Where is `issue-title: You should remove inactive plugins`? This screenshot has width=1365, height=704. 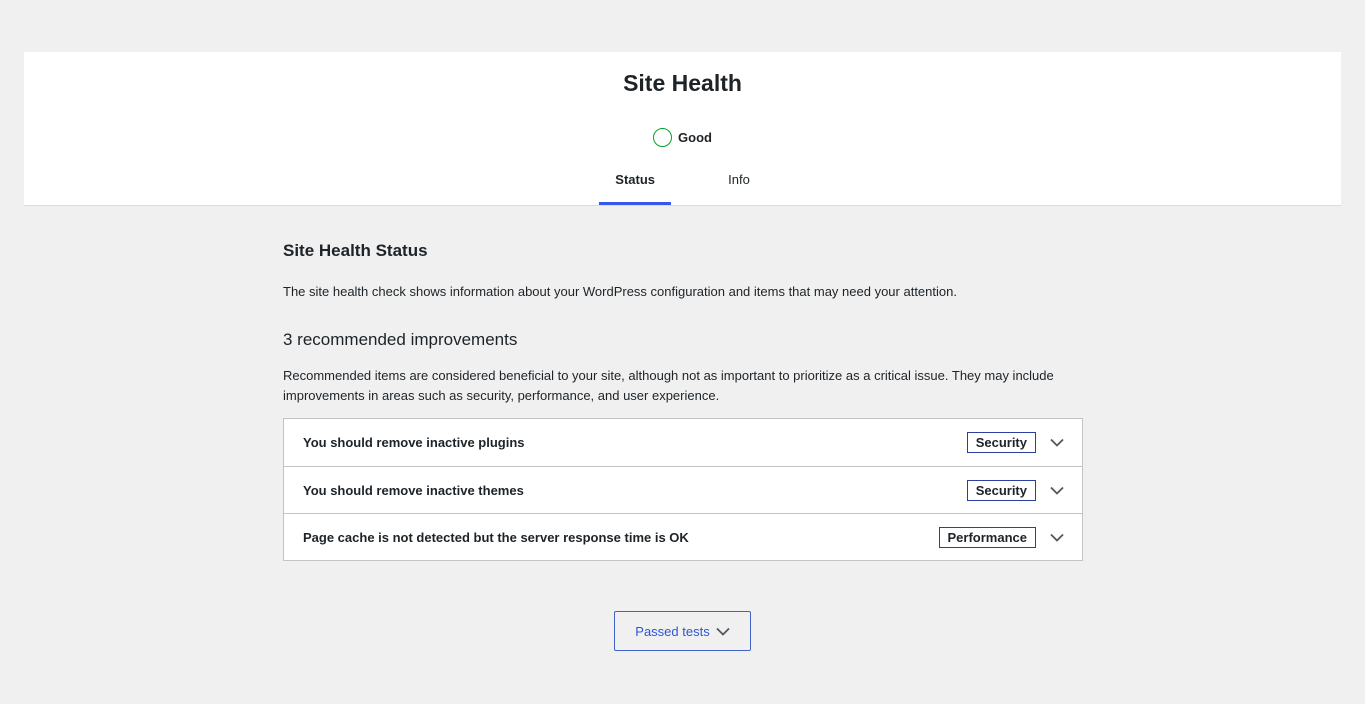
issue-title: You should remove inactive plugins is located at coordinates (414, 442).